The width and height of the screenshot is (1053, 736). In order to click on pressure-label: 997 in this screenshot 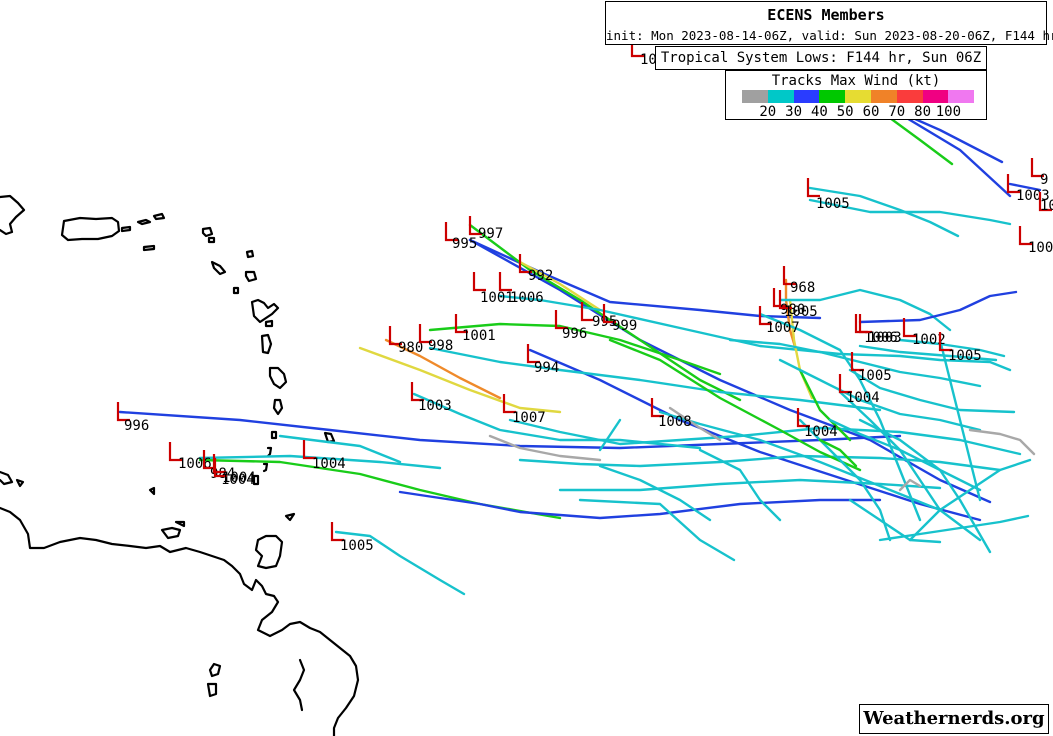, I will do `click(490, 234)`.